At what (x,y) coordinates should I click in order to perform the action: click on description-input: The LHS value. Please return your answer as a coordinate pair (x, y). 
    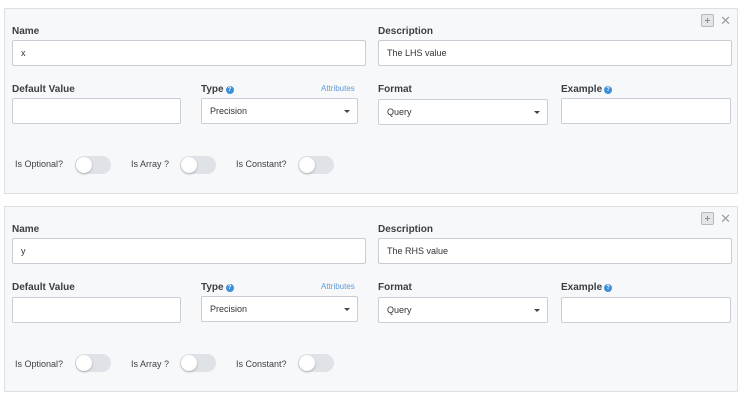
    Looking at the image, I should click on (555, 53).